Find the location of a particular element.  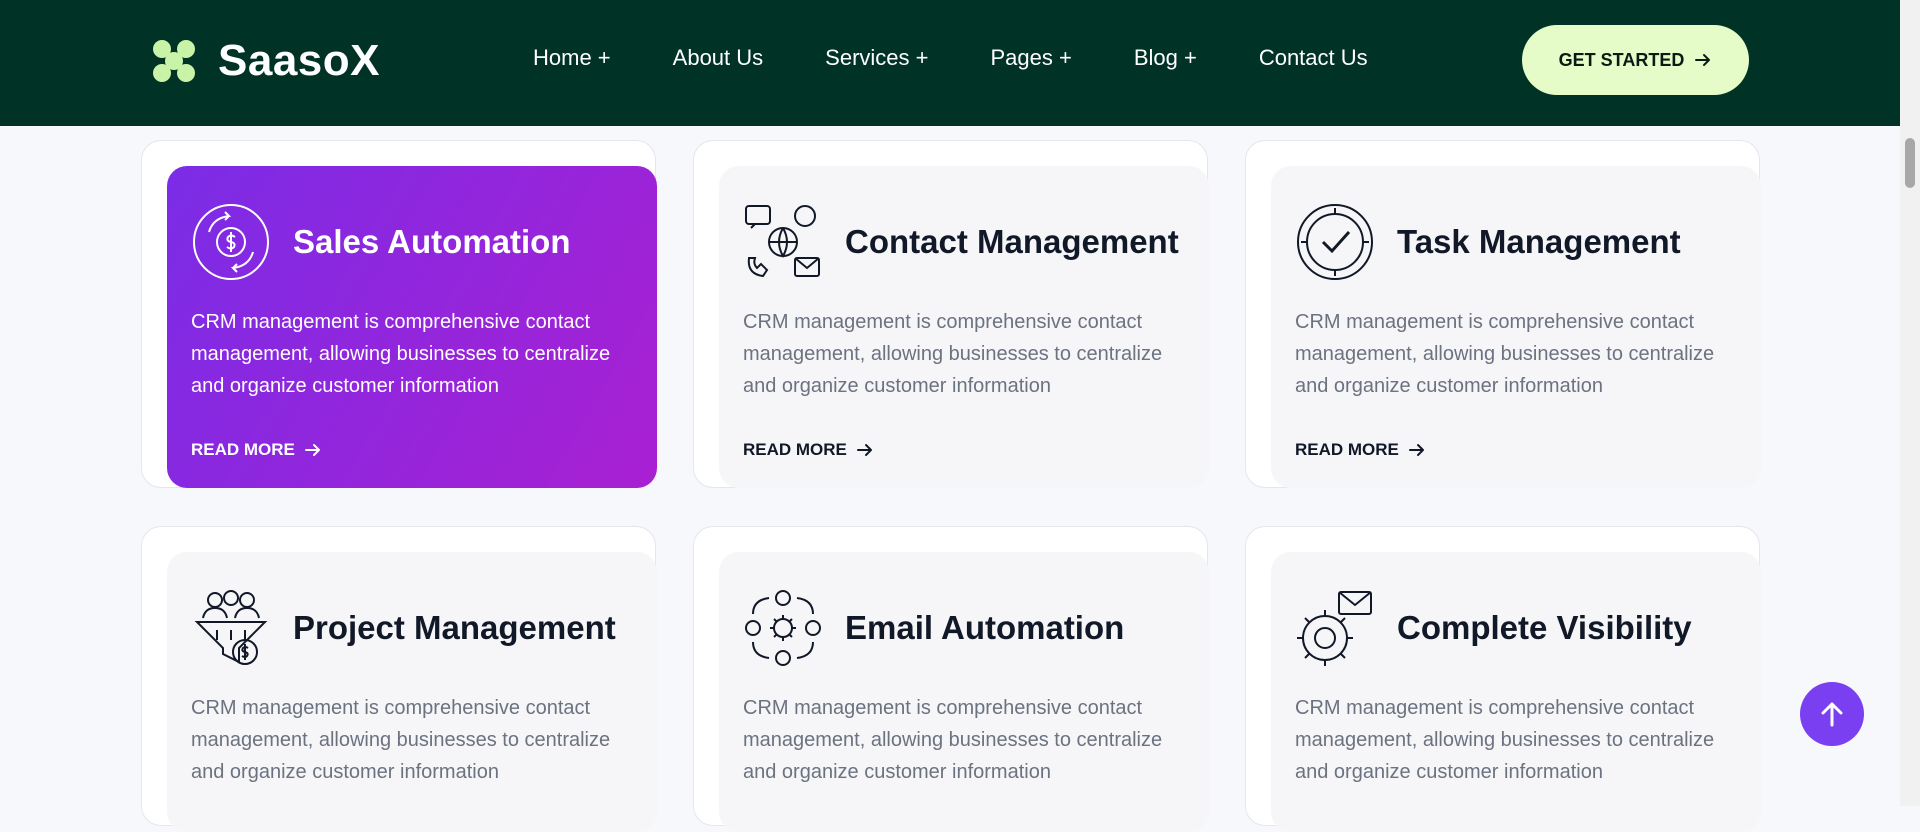

logo-text: SaasoX is located at coordinates (299, 60).